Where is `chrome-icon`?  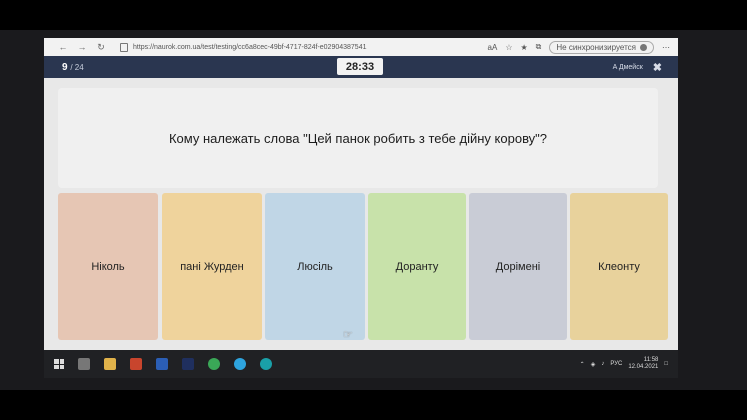 chrome-icon is located at coordinates (214, 364).